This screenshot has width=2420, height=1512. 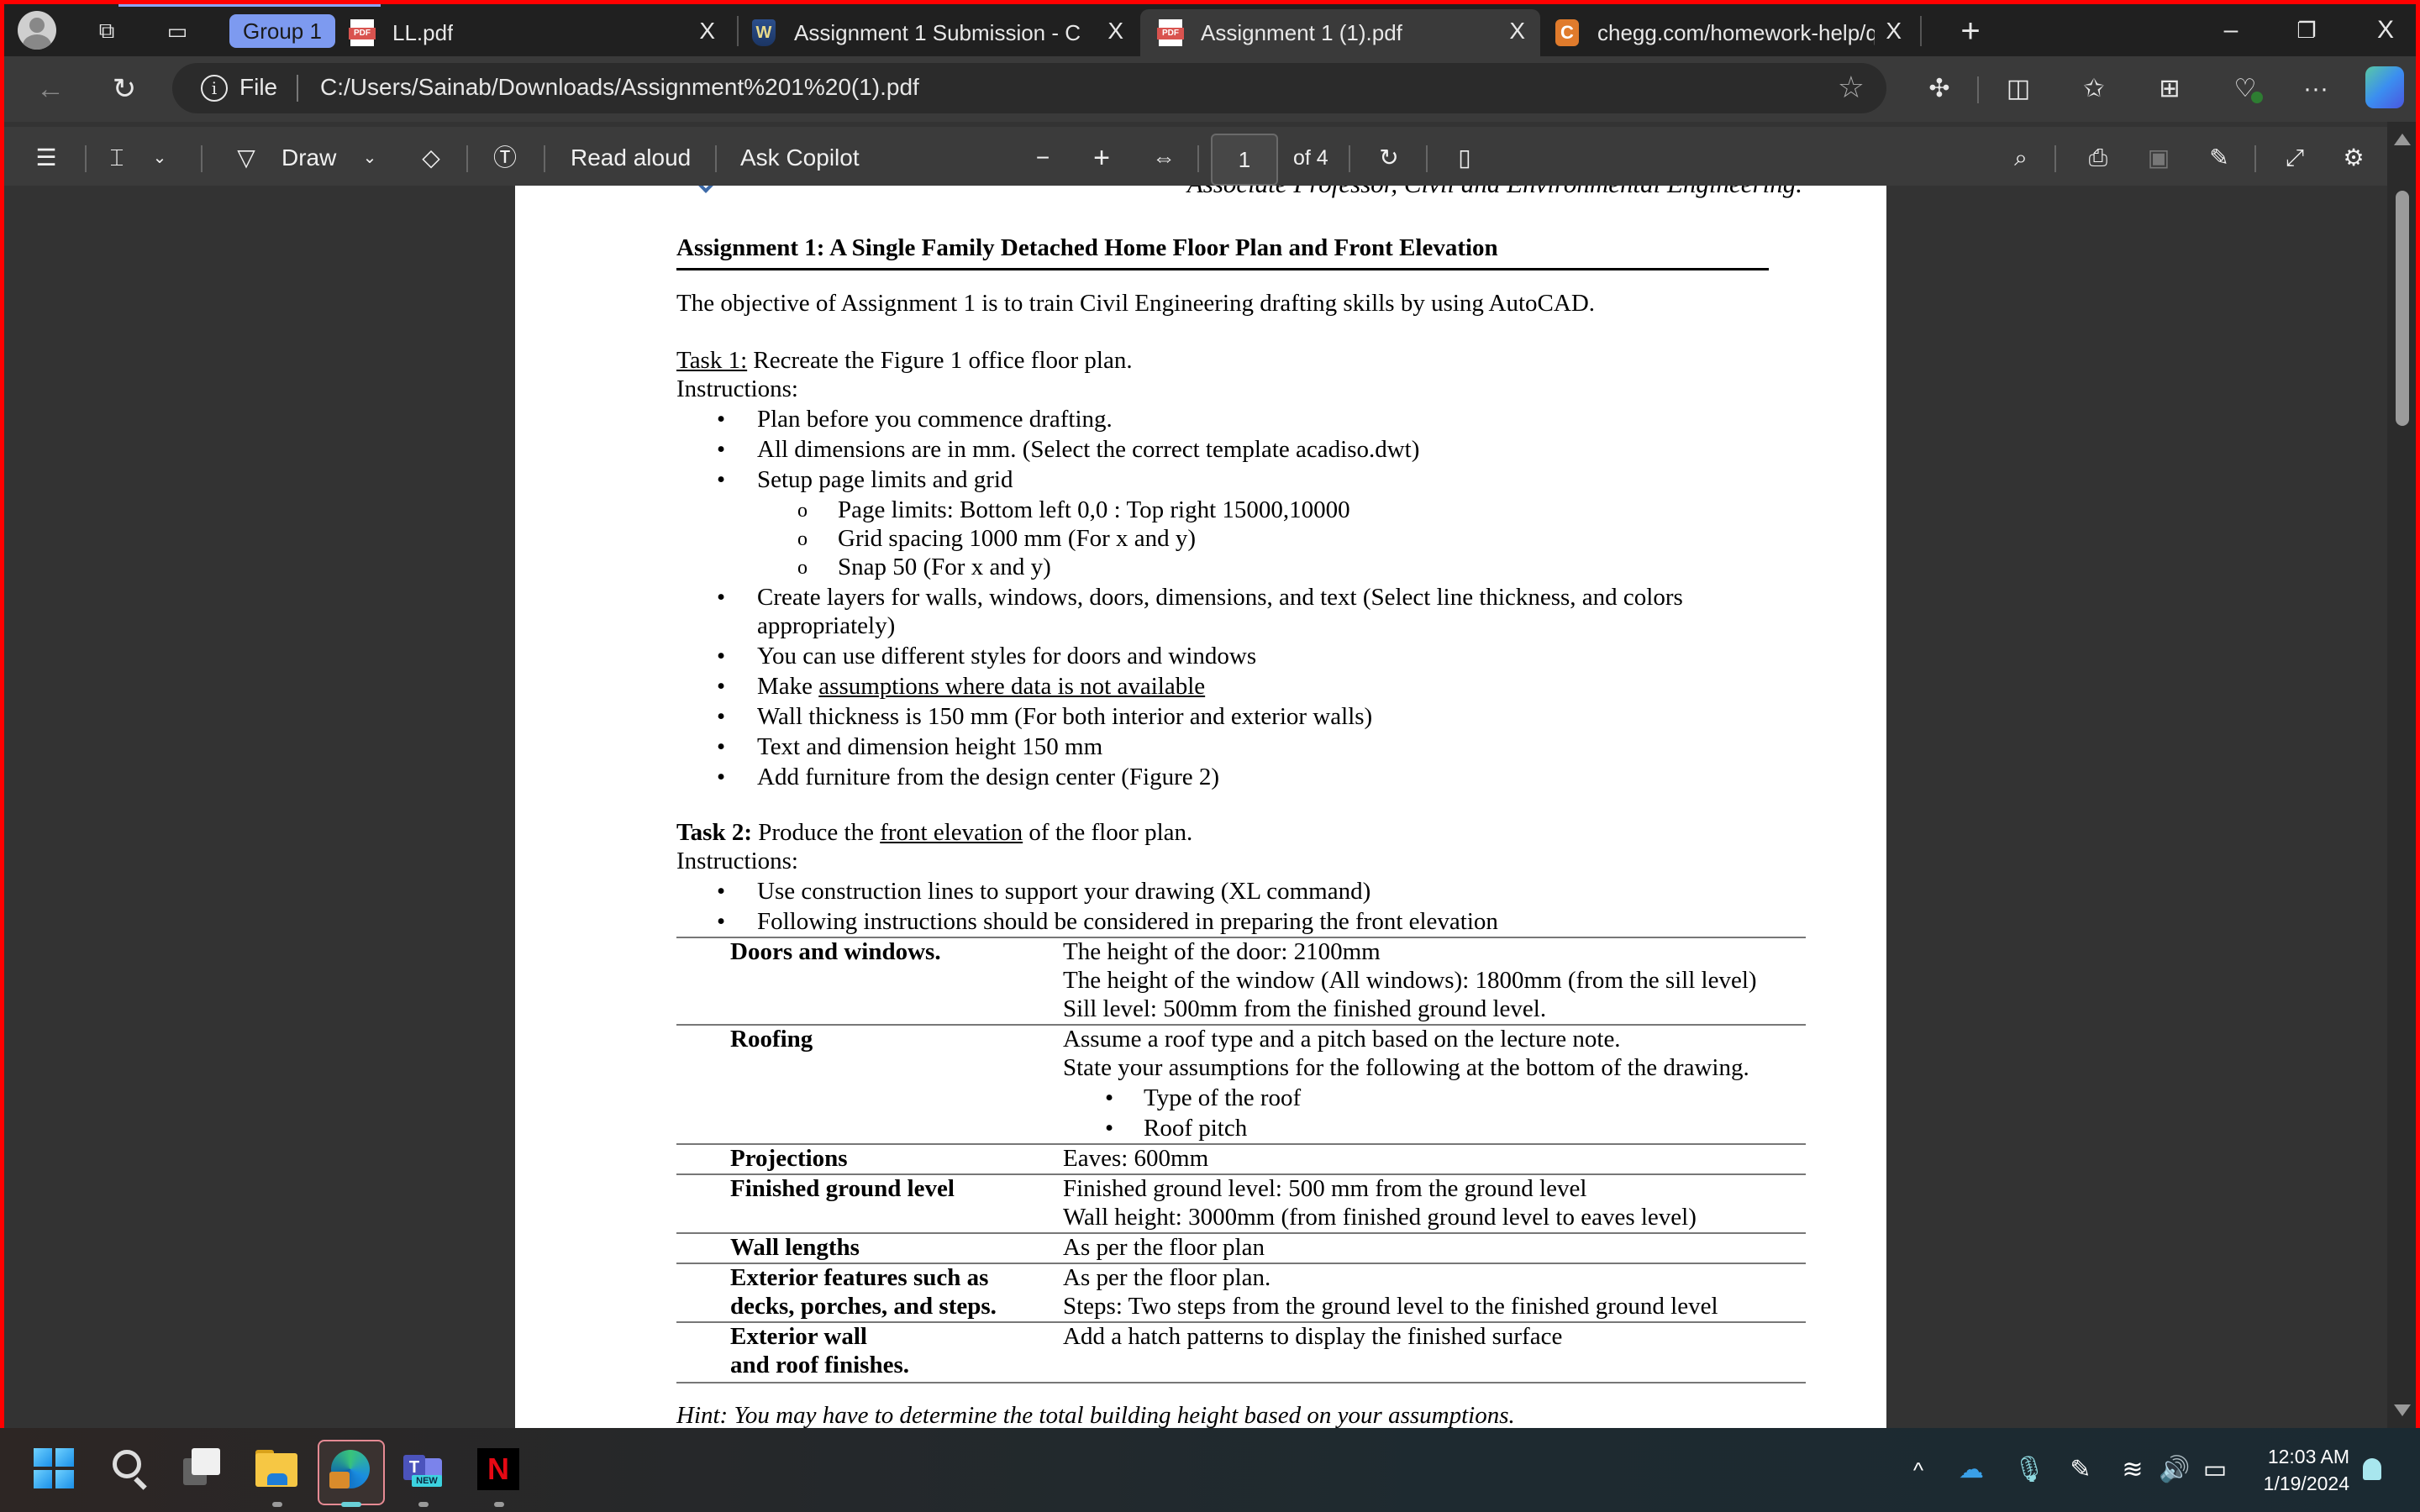 I want to click on microphone-icon: 🎙, so click(x=2029, y=1470).